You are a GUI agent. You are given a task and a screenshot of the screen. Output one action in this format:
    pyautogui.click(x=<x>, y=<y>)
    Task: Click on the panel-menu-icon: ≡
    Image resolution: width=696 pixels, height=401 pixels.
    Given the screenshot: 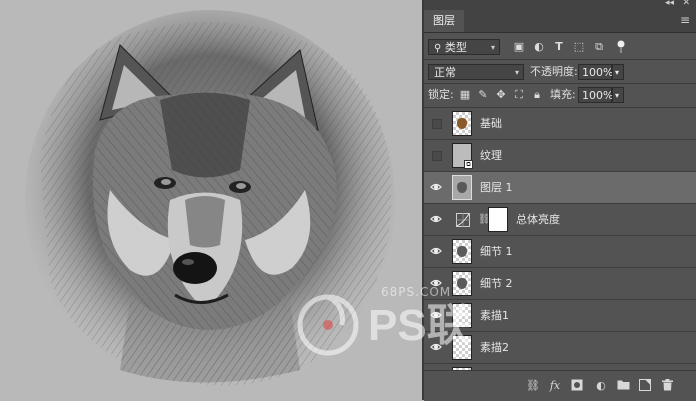 What is the action you would take?
    pyautogui.click(x=685, y=20)
    